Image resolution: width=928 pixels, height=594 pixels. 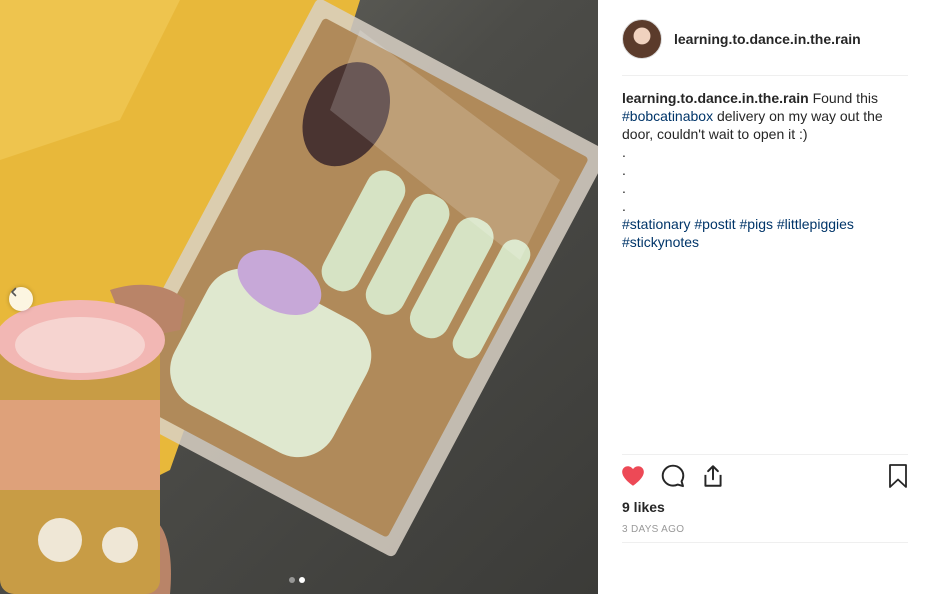 I want to click on carousel-dot, so click(x=292, y=580).